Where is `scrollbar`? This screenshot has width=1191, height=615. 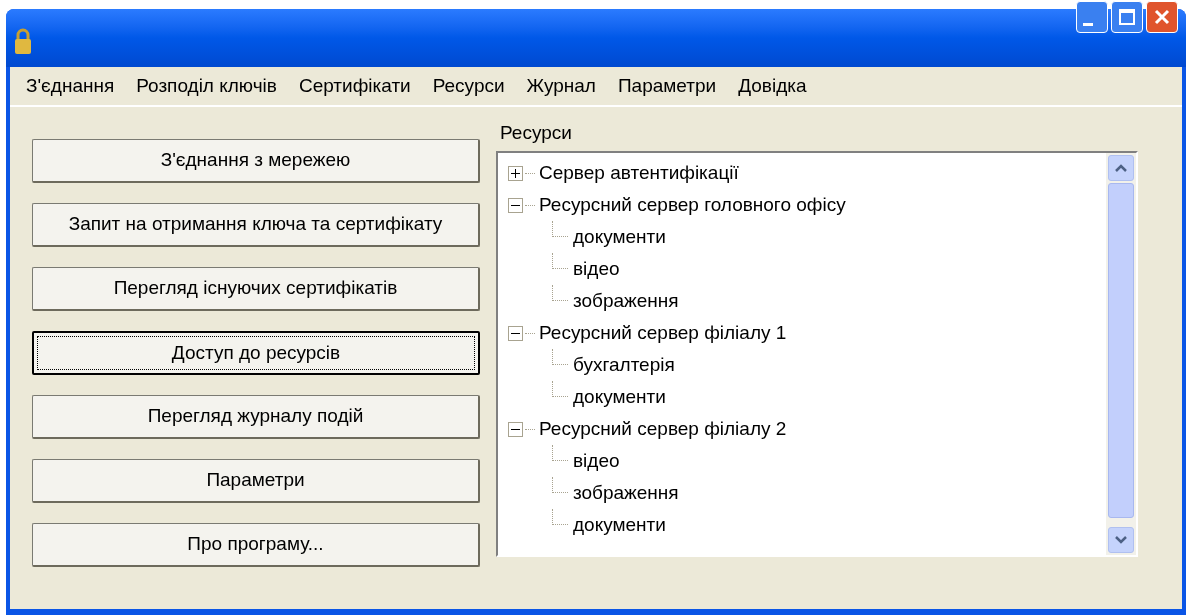 scrollbar is located at coordinates (1121, 354).